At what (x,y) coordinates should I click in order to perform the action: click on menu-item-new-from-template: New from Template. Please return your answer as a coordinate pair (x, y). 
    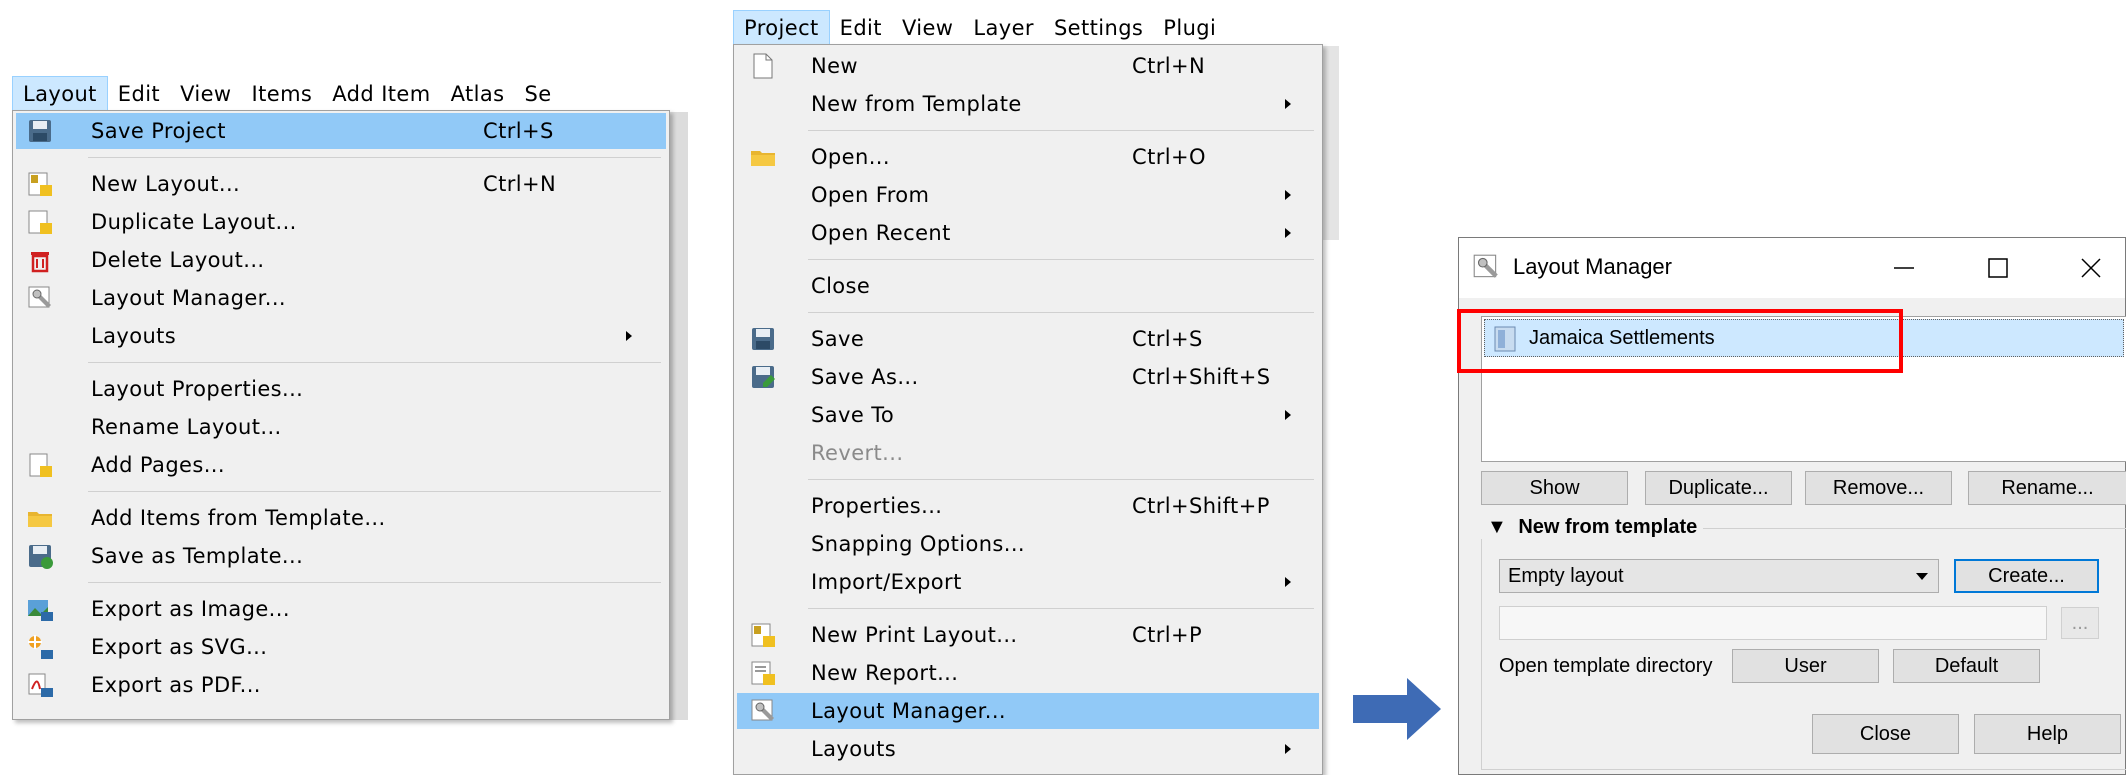
    Looking at the image, I should click on (1028, 104).